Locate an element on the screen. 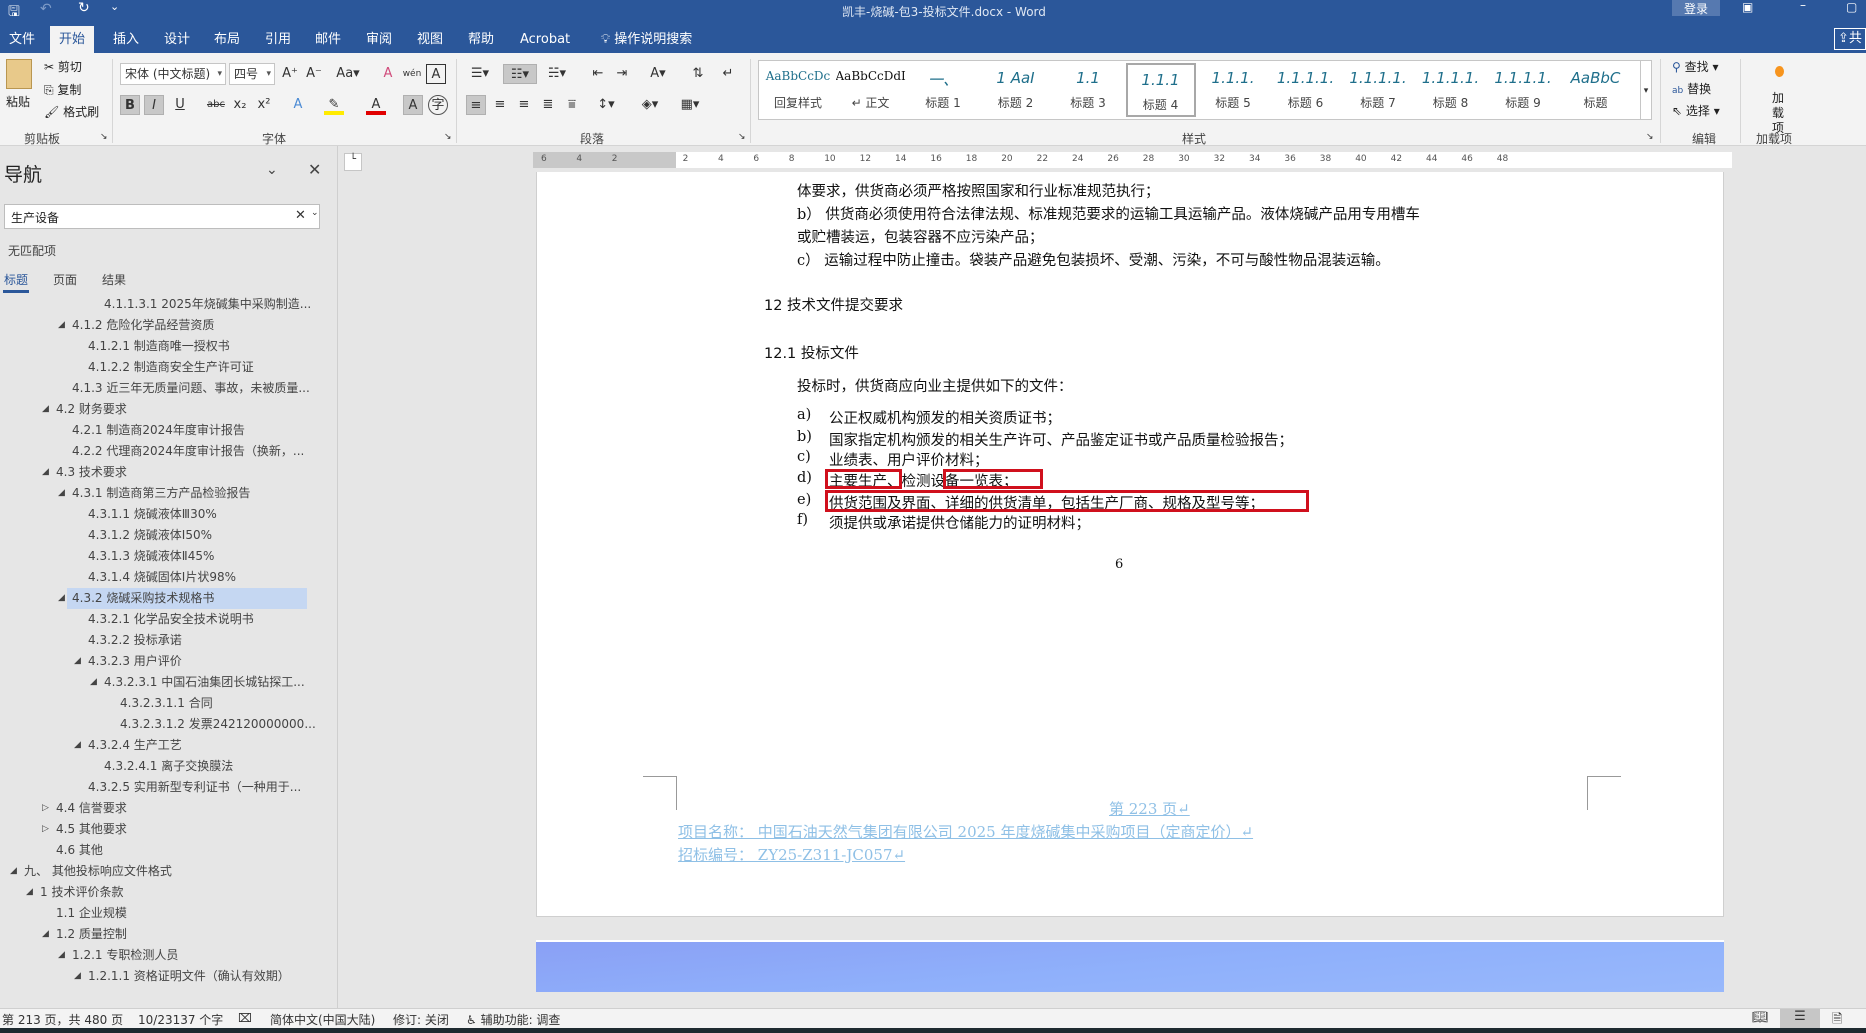  format-painter-button: 🖌︎ 格式刷 is located at coordinates (71, 111).